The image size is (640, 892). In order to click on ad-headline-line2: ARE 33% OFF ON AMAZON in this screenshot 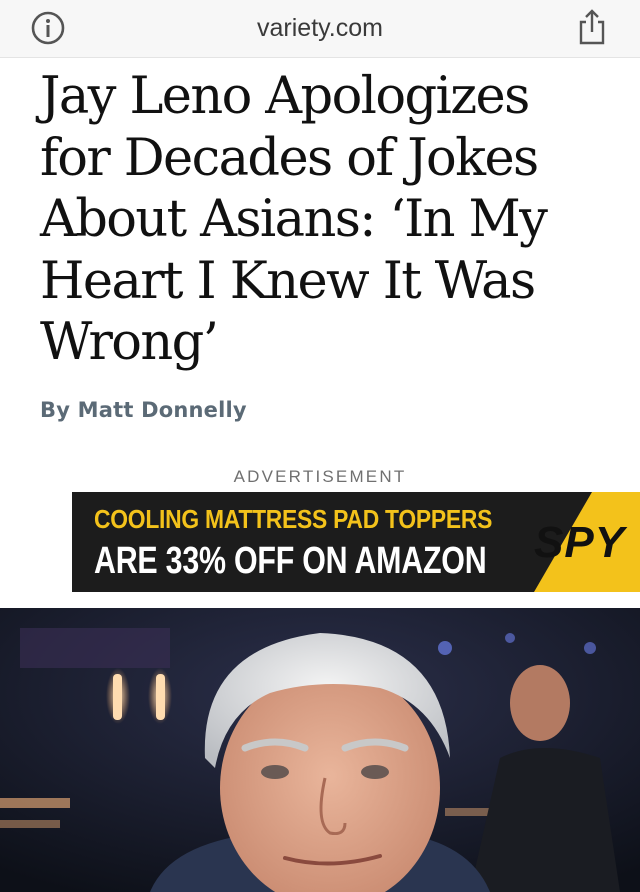, I will do `click(290, 561)`.